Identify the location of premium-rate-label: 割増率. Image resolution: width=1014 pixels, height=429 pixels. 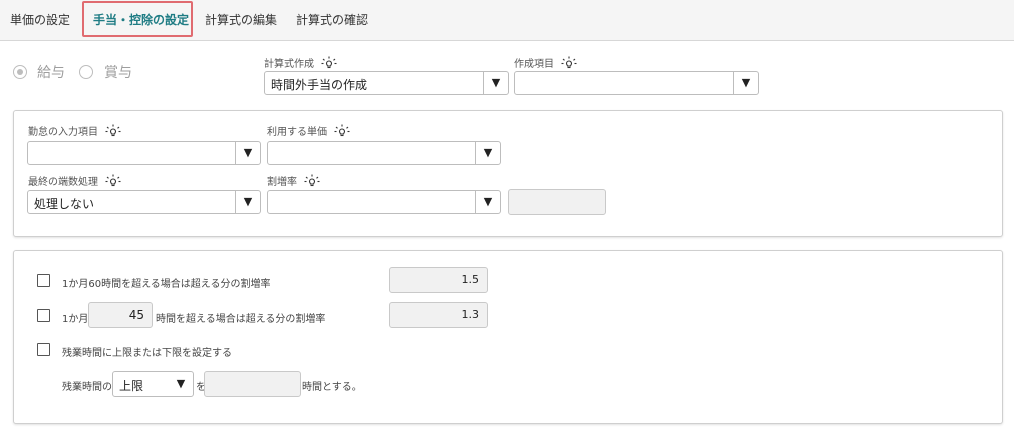
(293, 180).